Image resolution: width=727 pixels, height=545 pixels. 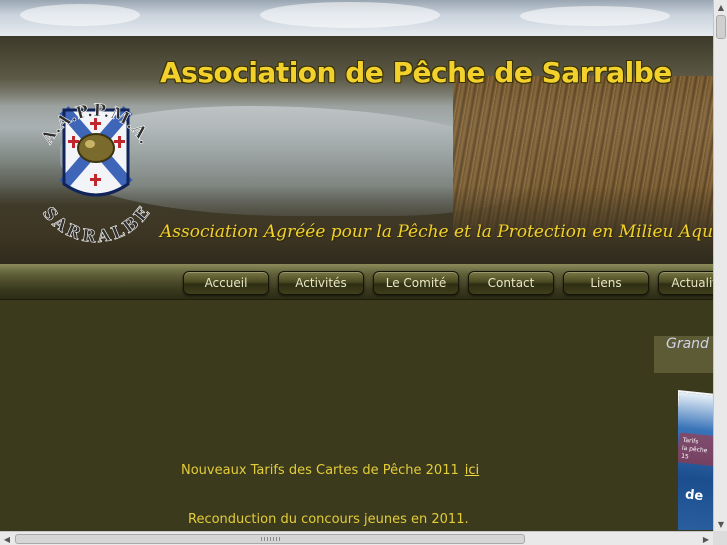 What do you see at coordinates (720, 524) in the screenshot?
I see `scroll-down-arrow-icon: ▼` at bounding box center [720, 524].